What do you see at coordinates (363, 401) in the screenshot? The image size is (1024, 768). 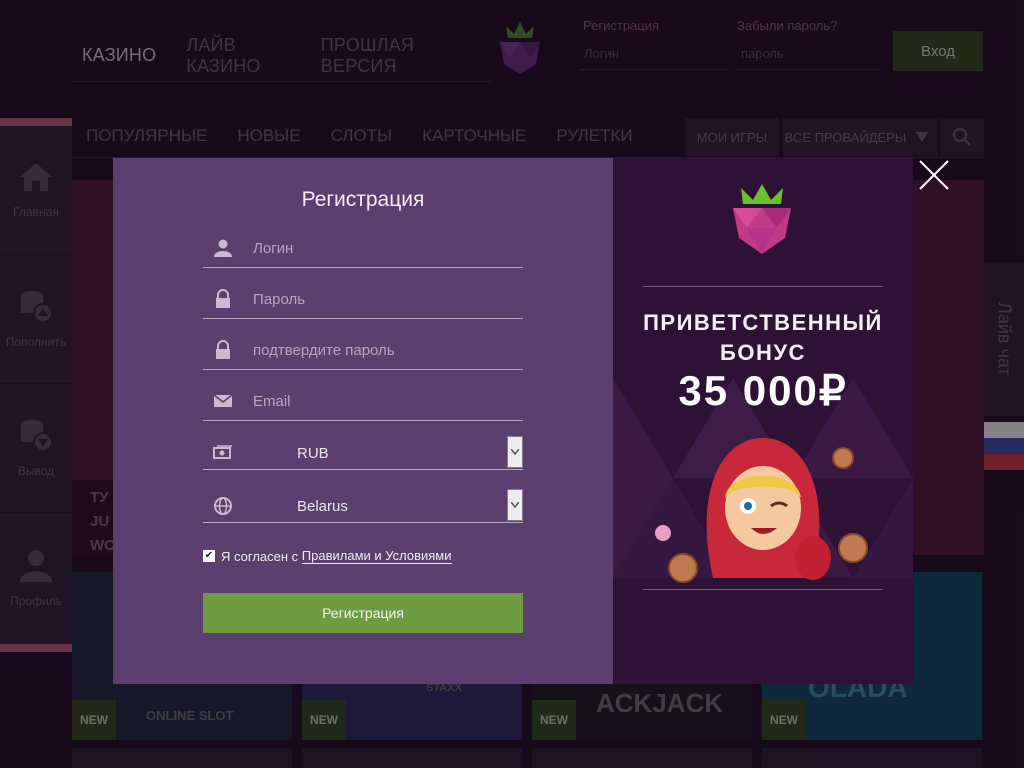 I see `email-field: Email` at bounding box center [363, 401].